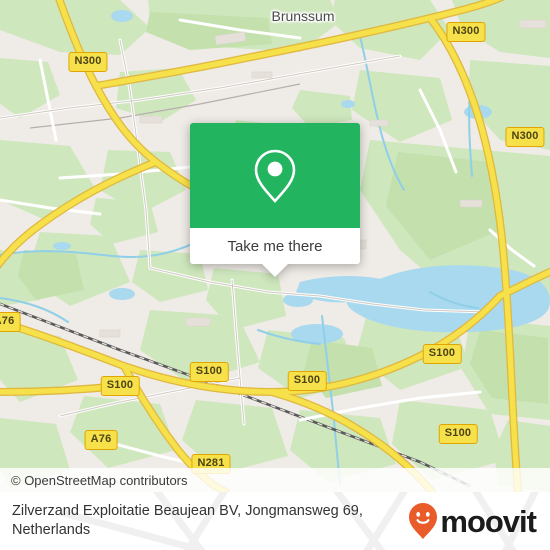 Image resolution: width=550 pixels, height=550 pixels. Describe the element at coordinates (423, 521) in the screenshot. I see `moovit-pin-smile-icon` at that location.